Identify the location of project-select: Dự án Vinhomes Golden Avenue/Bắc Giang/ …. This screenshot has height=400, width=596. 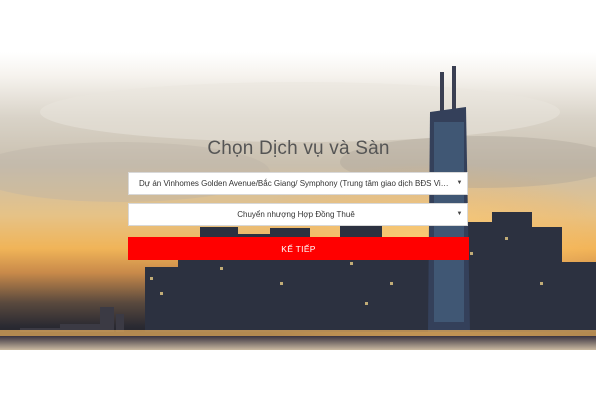
(298, 183).